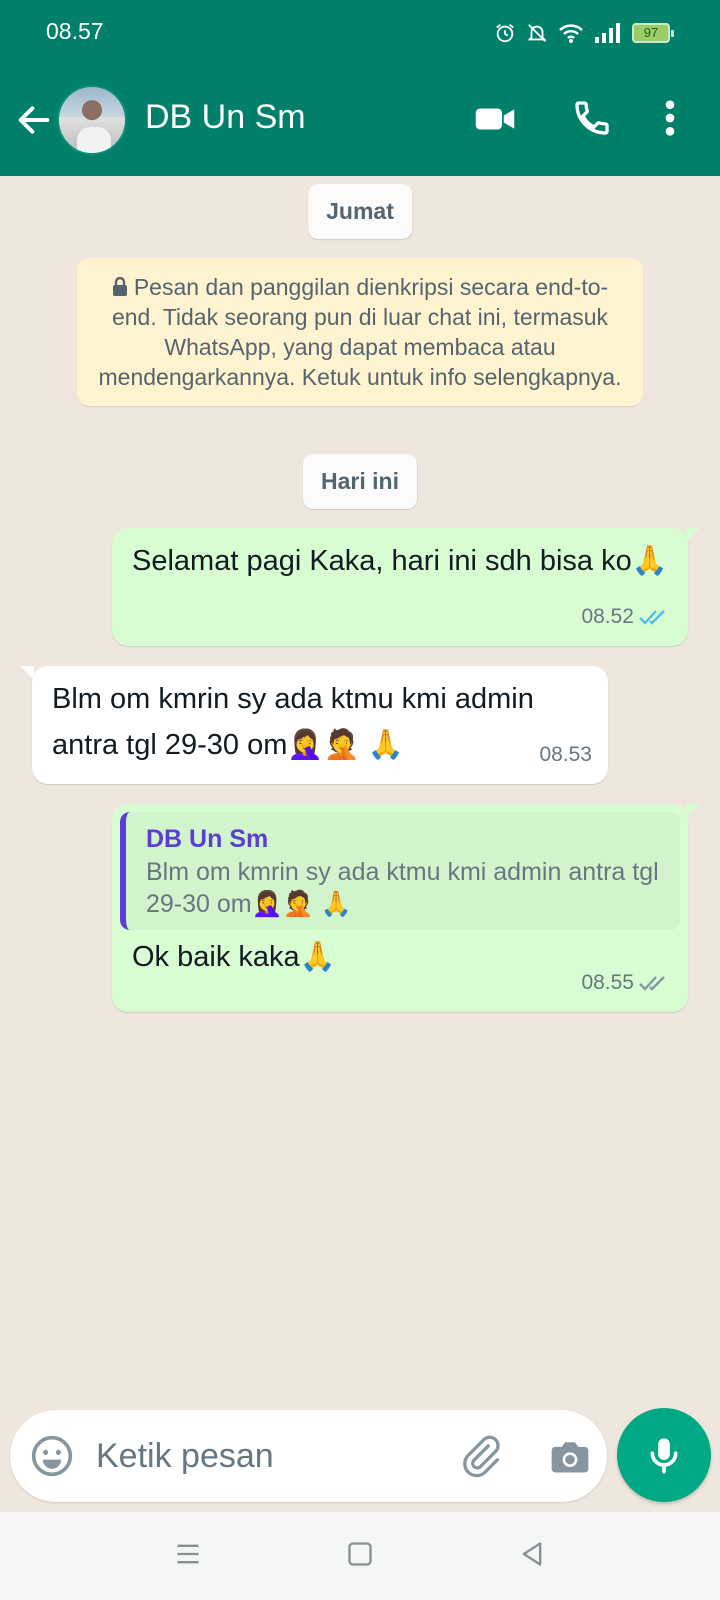  What do you see at coordinates (261, 1456) in the screenshot?
I see `message-input` at bounding box center [261, 1456].